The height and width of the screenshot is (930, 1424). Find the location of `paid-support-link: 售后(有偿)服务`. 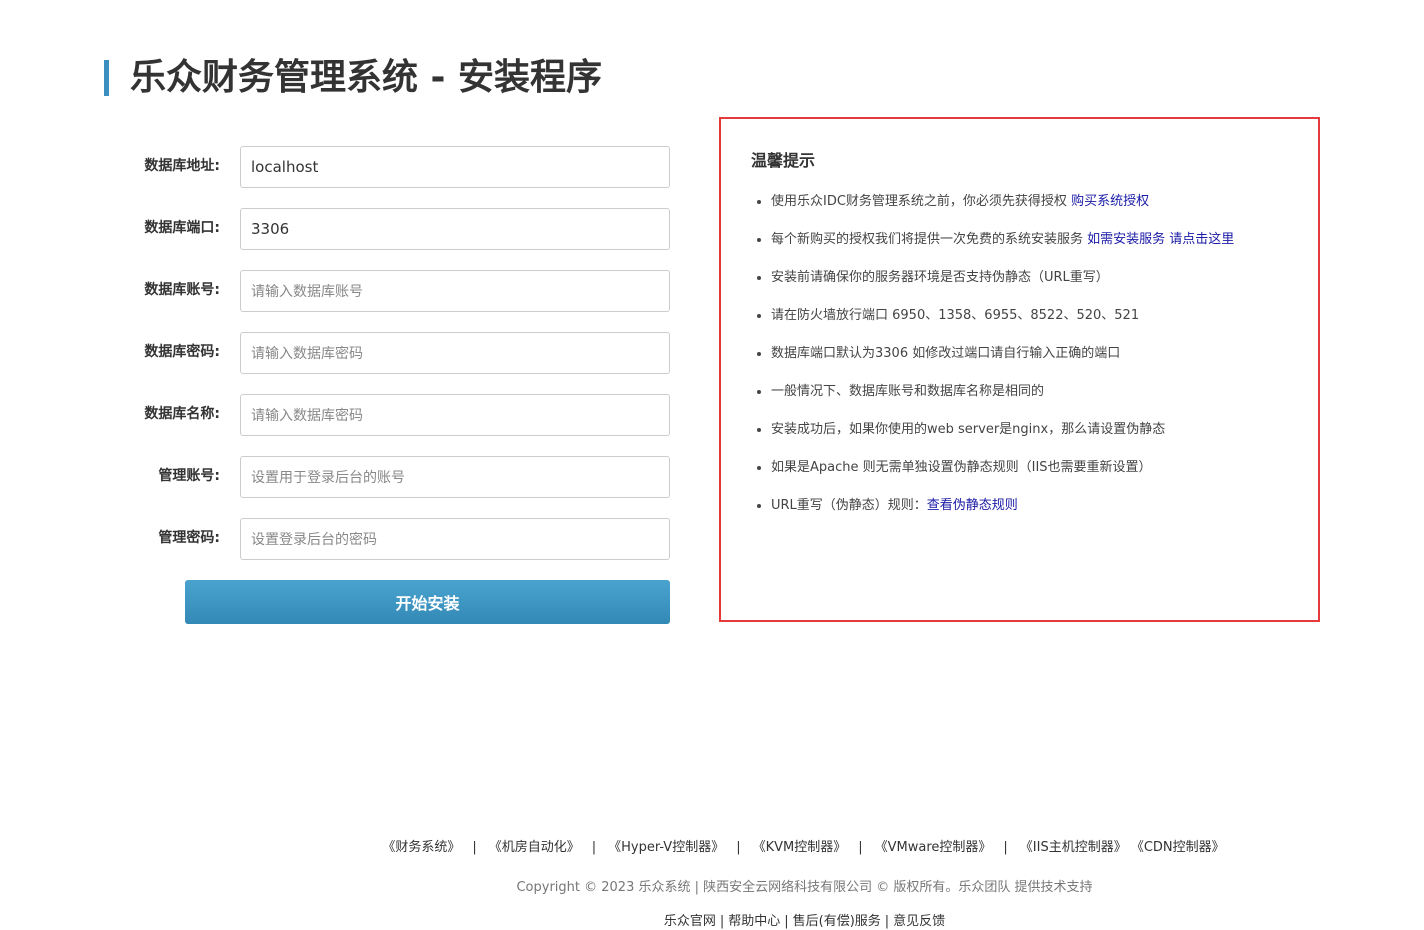

paid-support-link: 售后(有偿)服务 is located at coordinates (837, 921).